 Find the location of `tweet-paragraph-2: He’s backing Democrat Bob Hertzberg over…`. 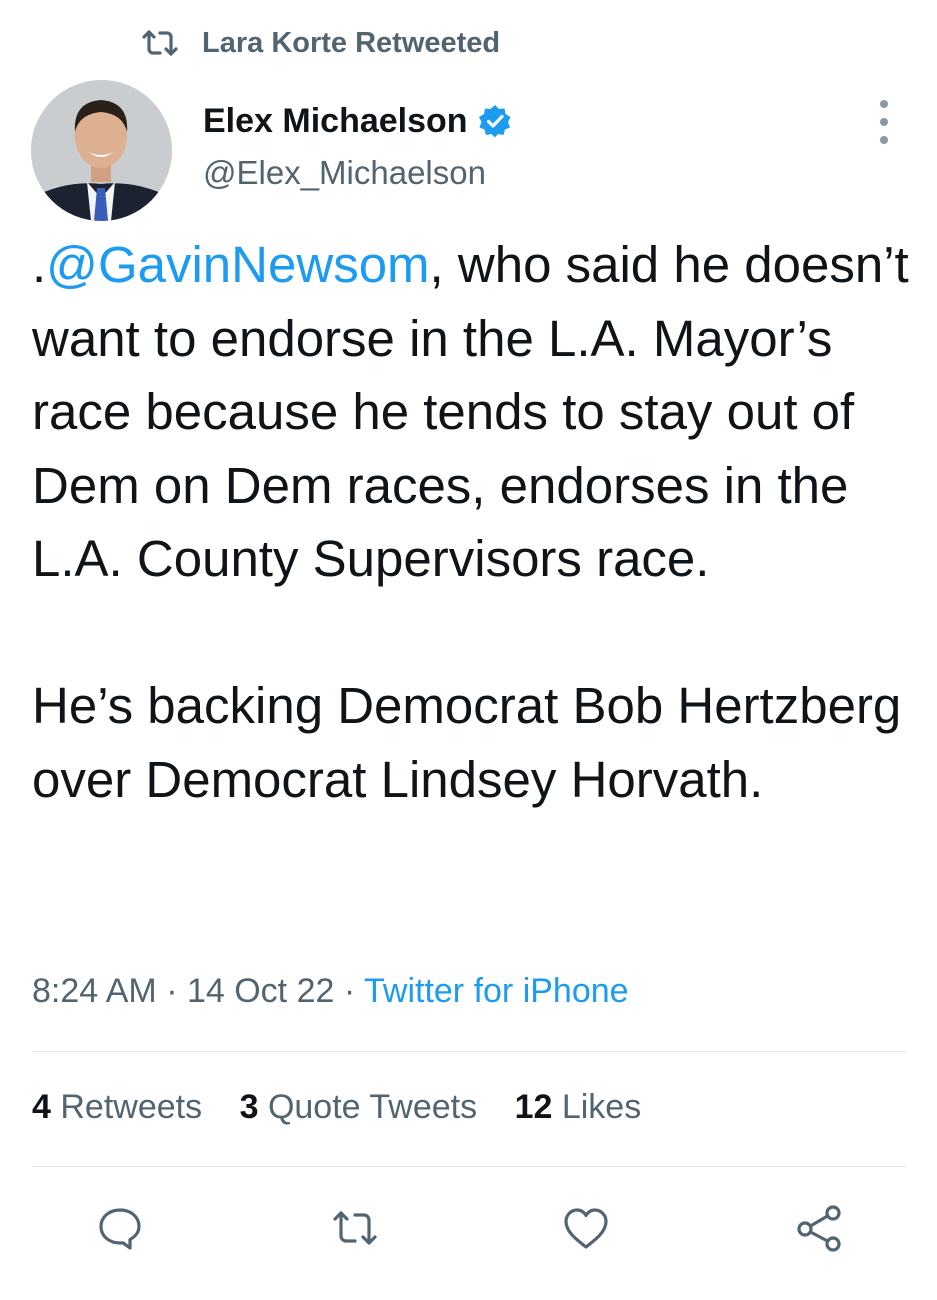

tweet-paragraph-2: He’s backing Democrat Bob Hertzberg over… is located at coordinates (467, 742).